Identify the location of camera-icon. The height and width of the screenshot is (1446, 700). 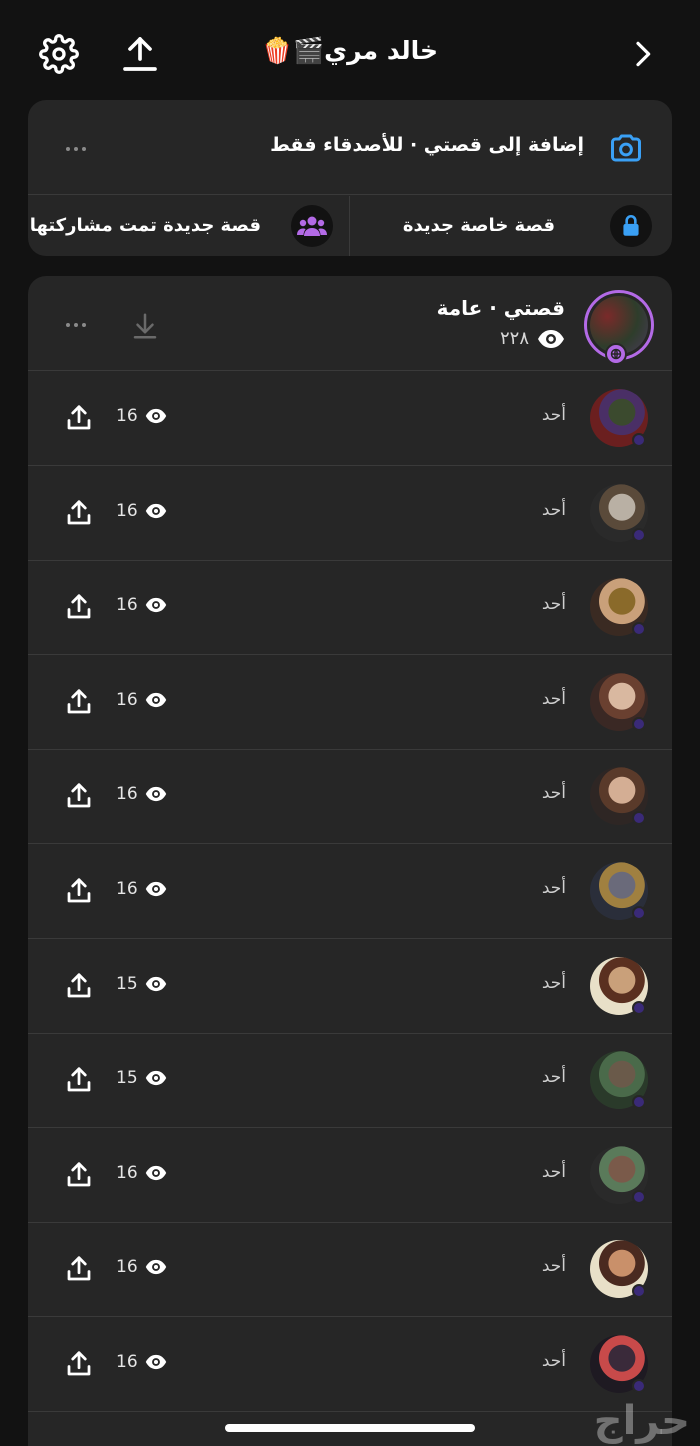
(626, 148).